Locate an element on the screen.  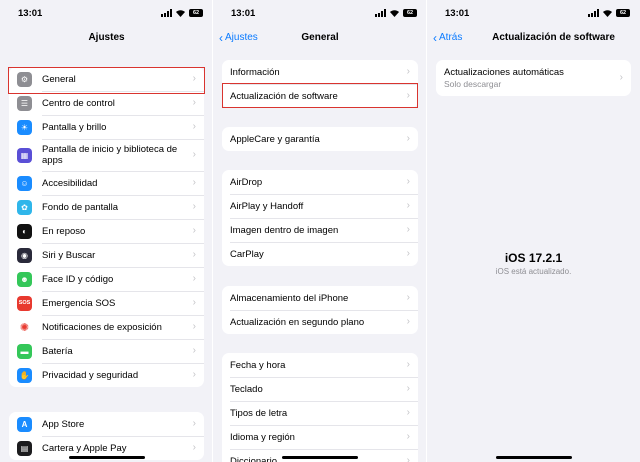
general-item-applecare-y-garantia: AppleCare y garantía › is located at coordinates (320, 139).